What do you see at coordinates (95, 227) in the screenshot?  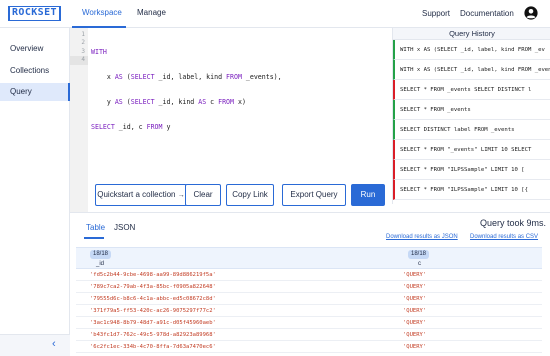 I see `tab-table: Table` at bounding box center [95, 227].